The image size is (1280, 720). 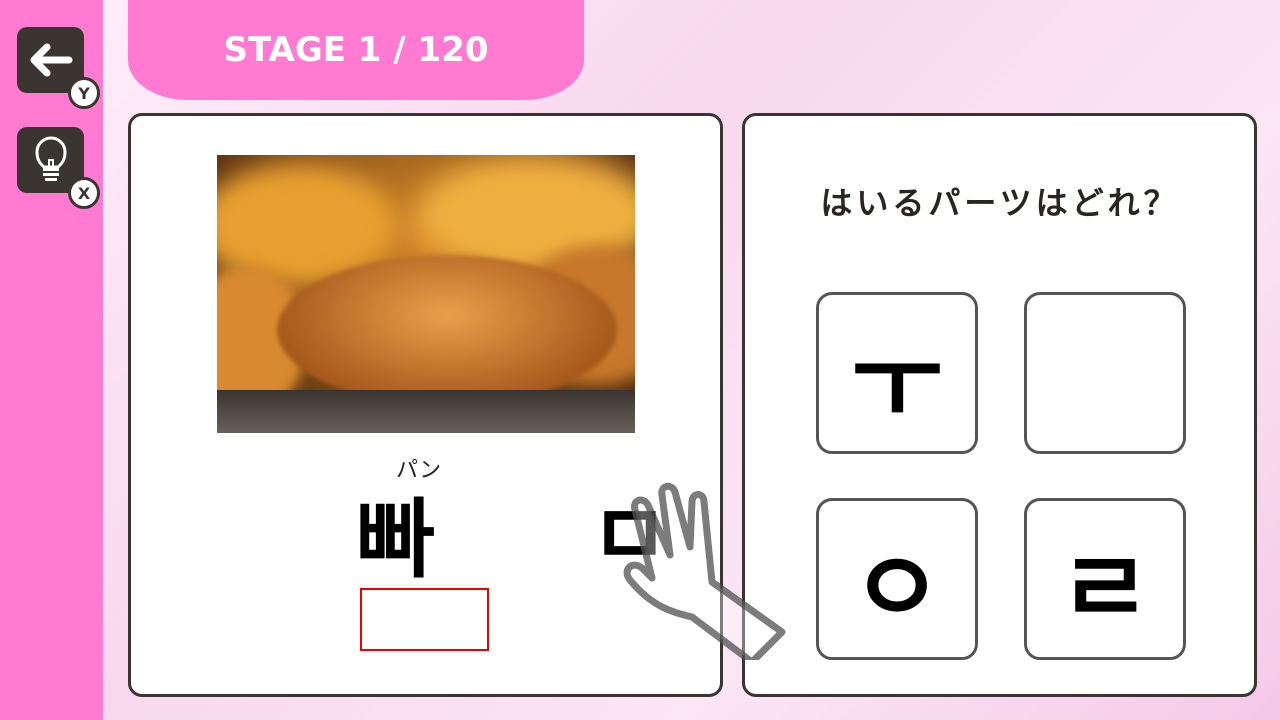 I want to click on hint-button: X, so click(x=58, y=168).